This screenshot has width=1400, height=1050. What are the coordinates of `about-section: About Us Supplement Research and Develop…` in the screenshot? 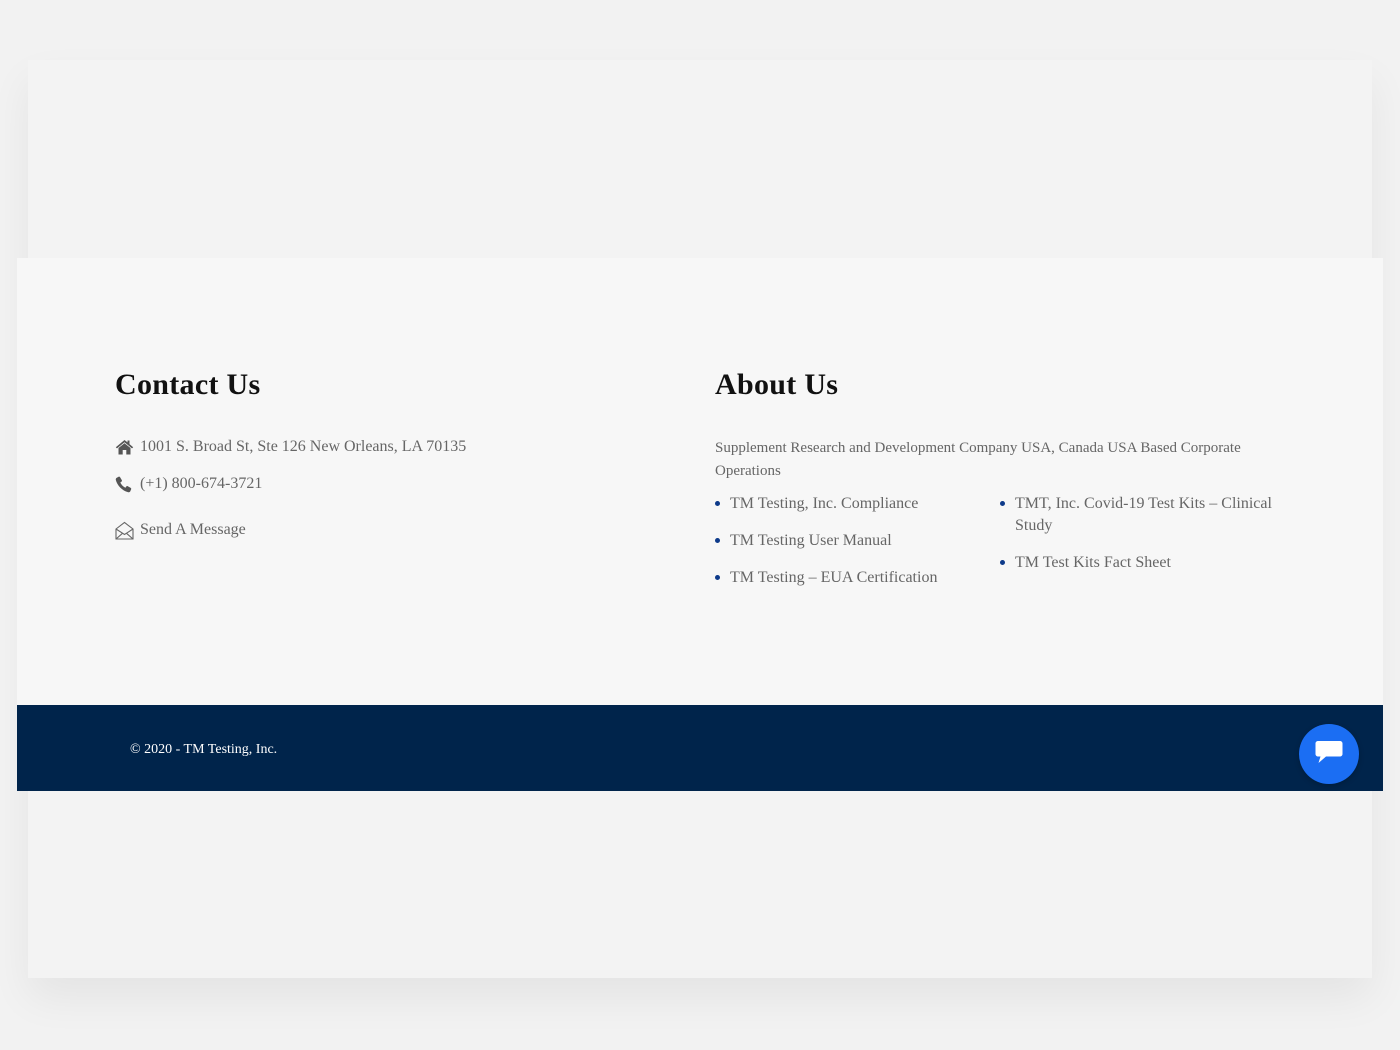 It's located at (1010, 486).